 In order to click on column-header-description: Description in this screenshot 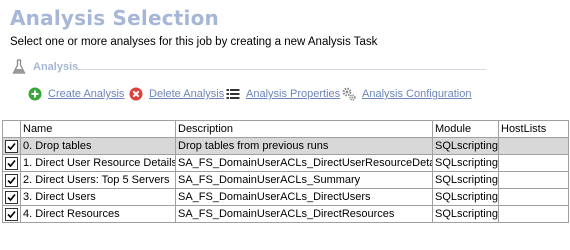, I will do `click(304, 129)`.